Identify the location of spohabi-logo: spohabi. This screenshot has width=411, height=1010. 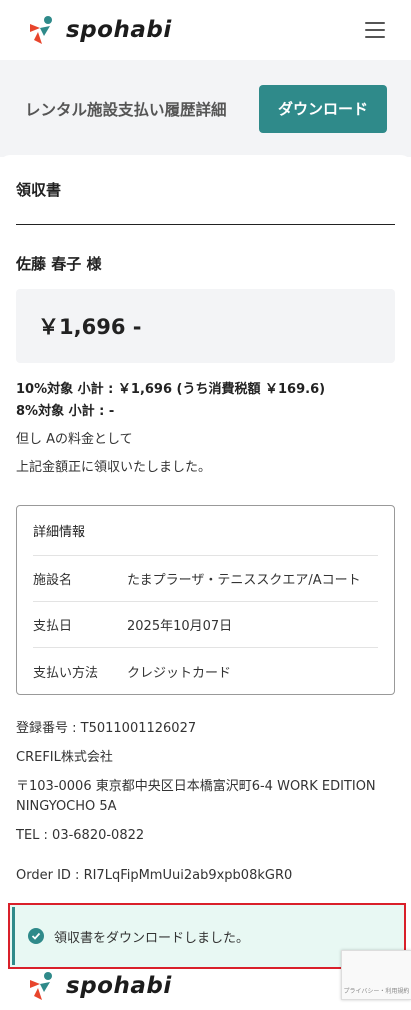
(99, 30).